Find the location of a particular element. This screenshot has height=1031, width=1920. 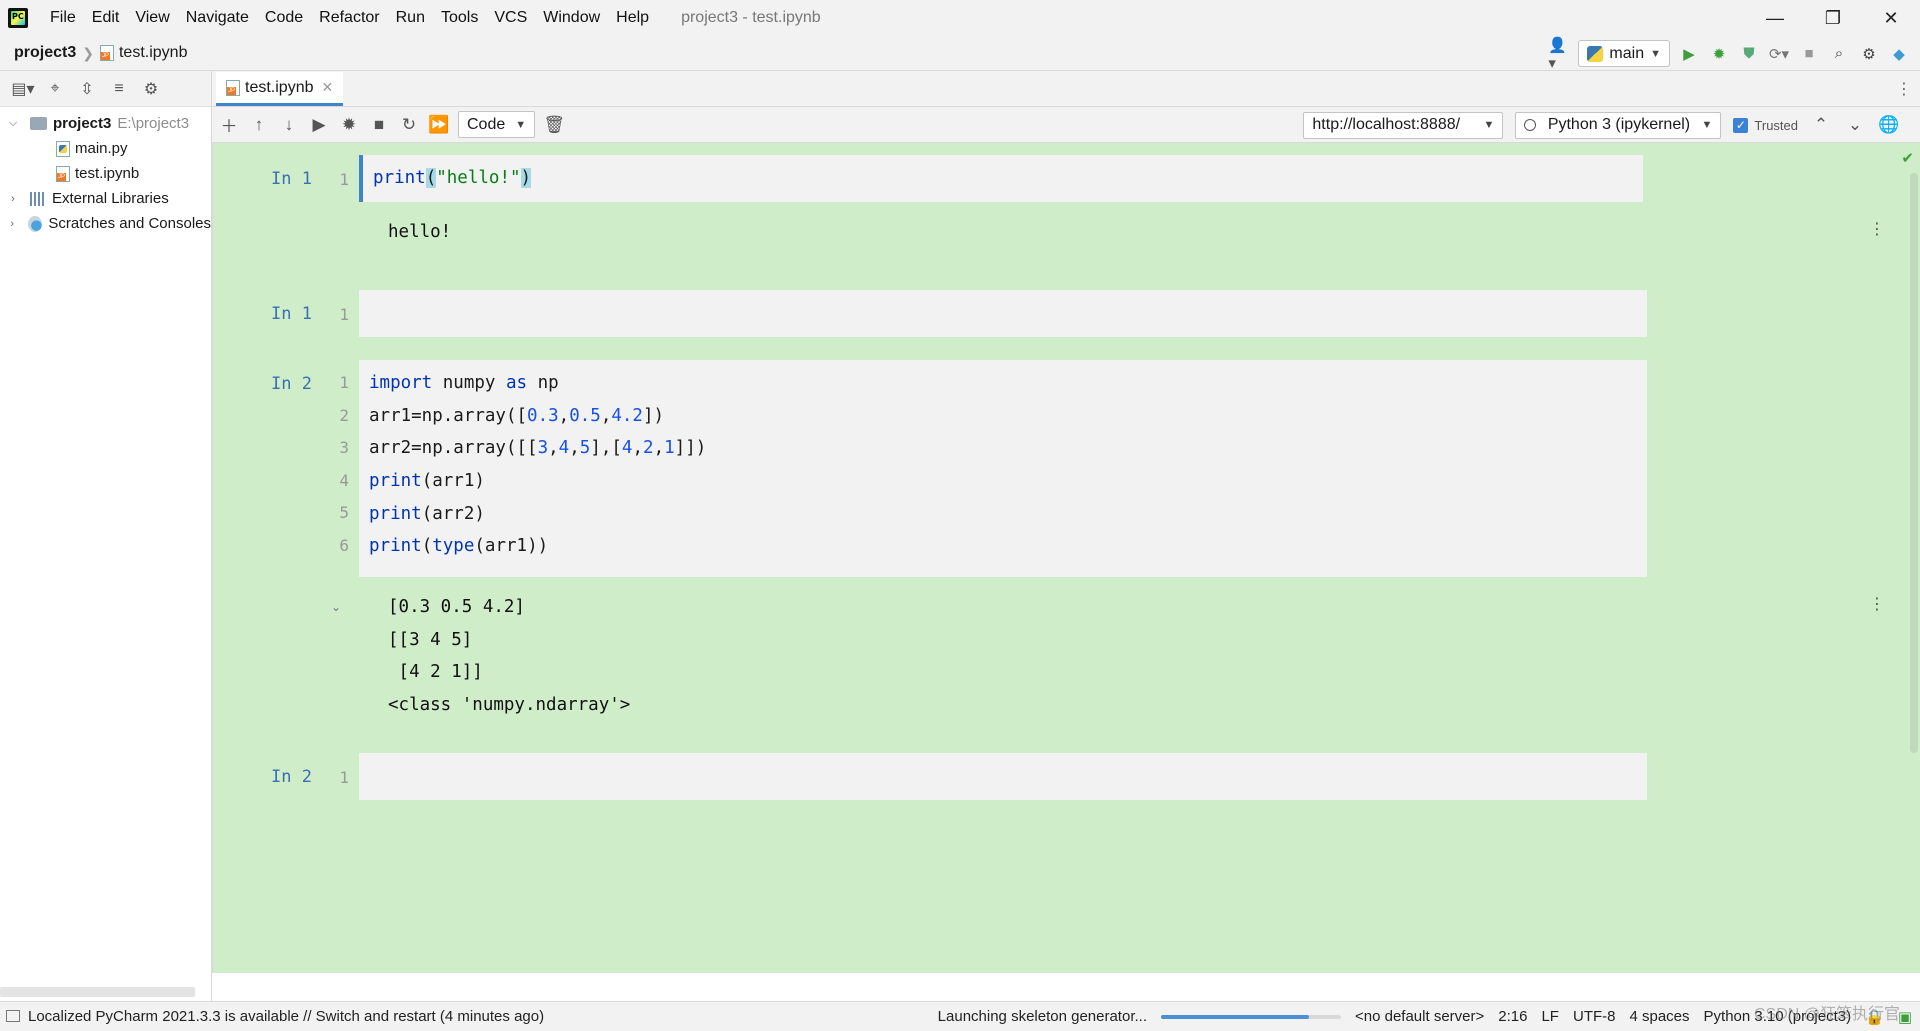

file-encoding: UTF-8 is located at coordinates (1594, 1016).